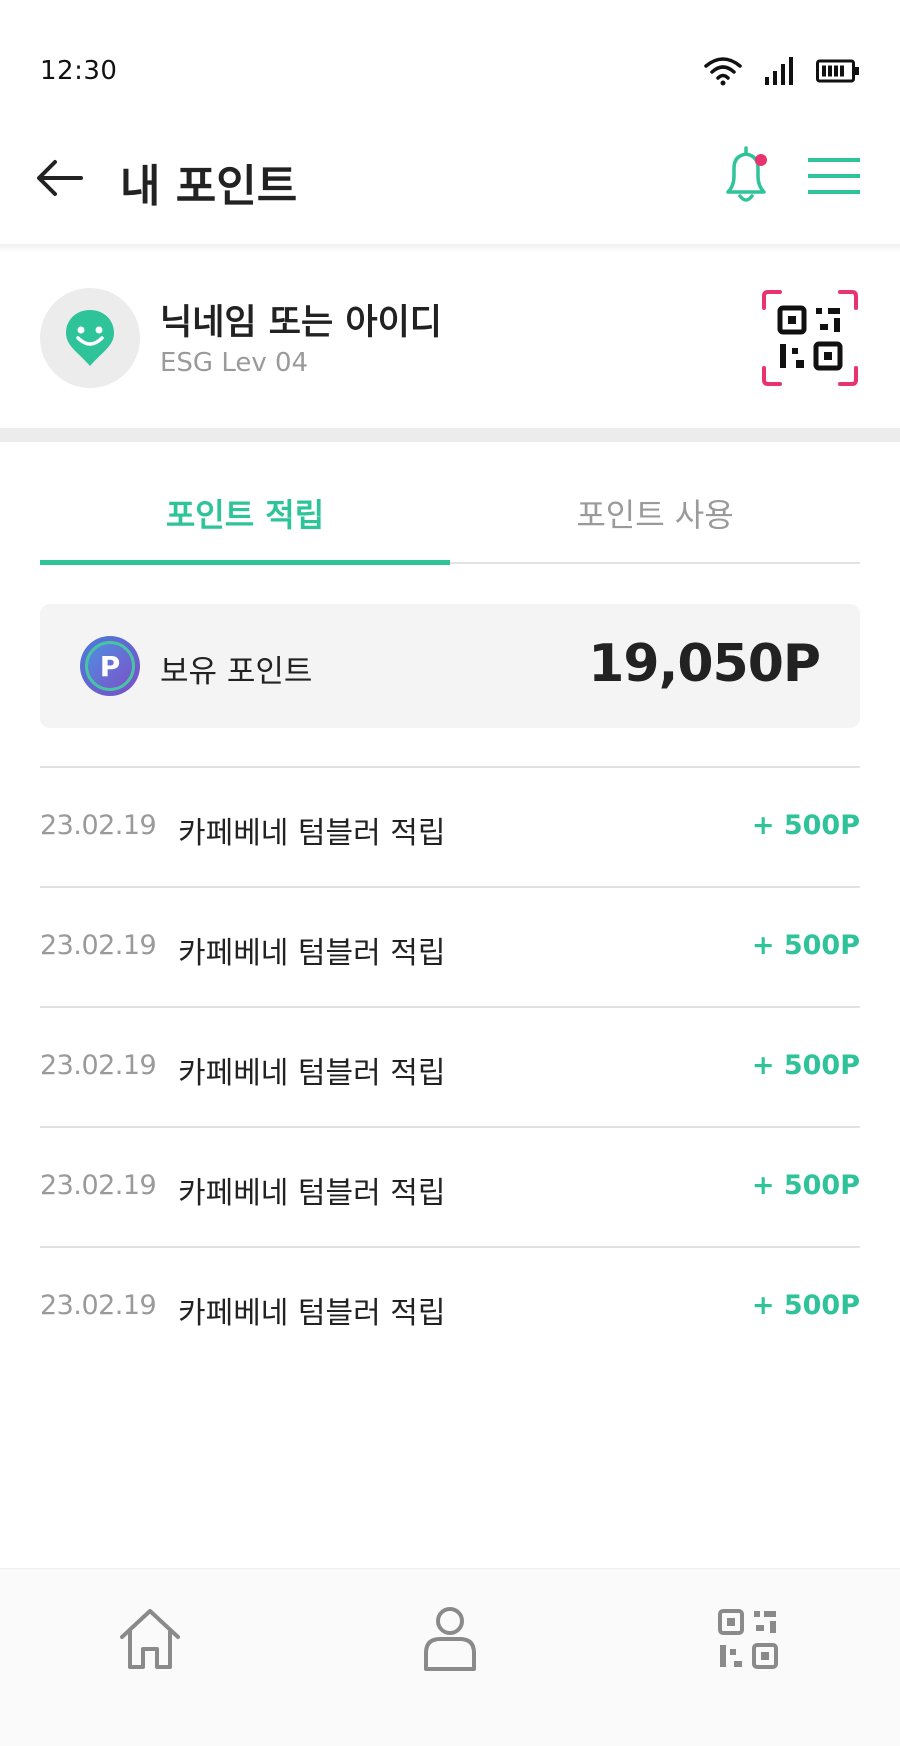  I want to click on qr-code-icon, so click(748, 1639).